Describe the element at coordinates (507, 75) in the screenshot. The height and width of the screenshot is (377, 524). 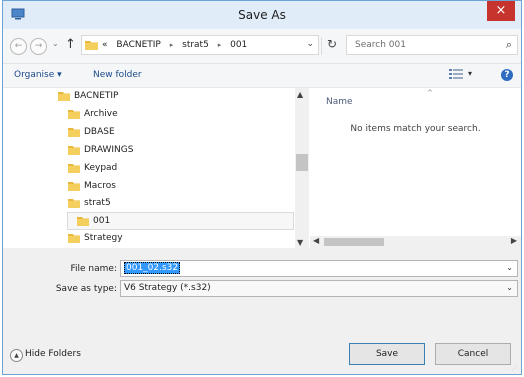
I see `help-icon: ?` at that location.